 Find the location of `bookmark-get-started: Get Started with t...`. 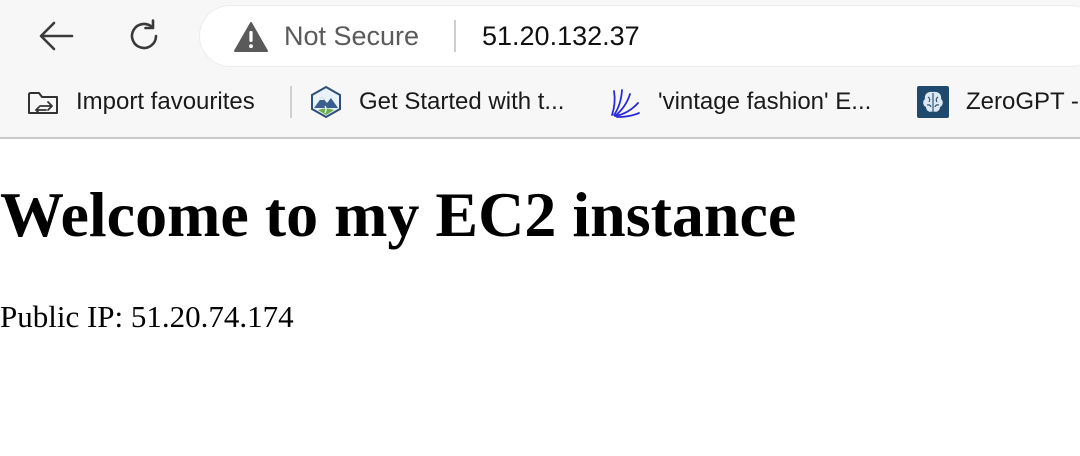

bookmark-get-started: Get Started with t... is located at coordinates (436, 102).